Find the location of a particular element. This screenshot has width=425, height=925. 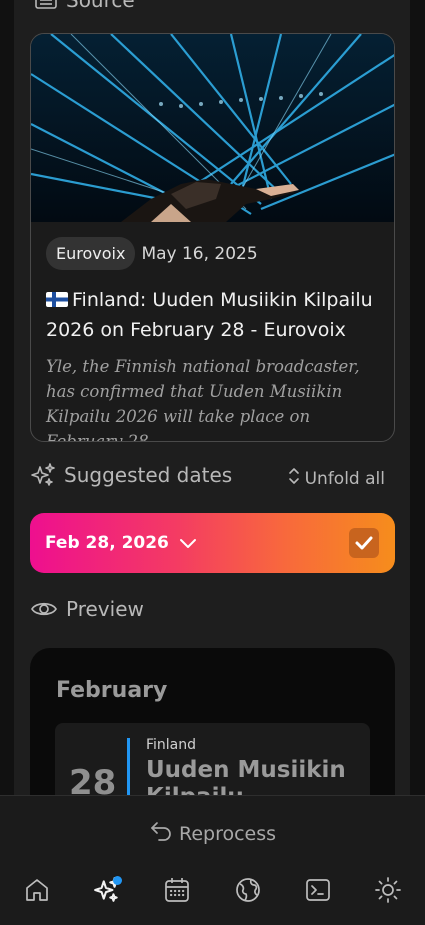

preview-heading: Preview is located at coordinates (105, 609).